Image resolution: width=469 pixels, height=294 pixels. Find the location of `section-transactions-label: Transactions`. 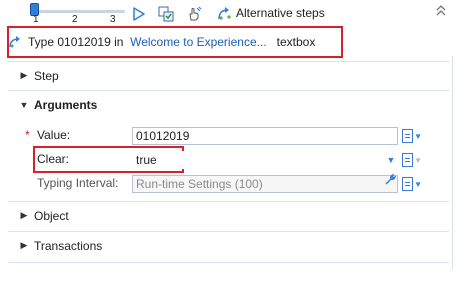

section-transactions-label: Transactions is located at coordinates (68, 245).